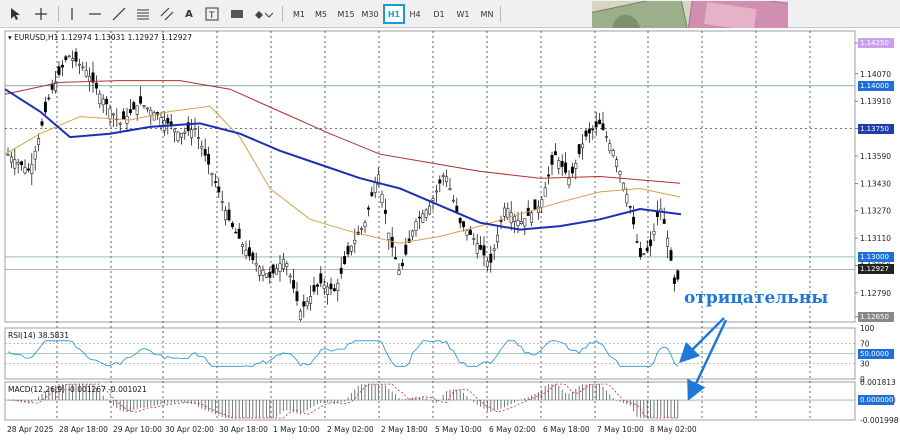  Describe the element at coordinates (77, 389) in the screenshot. I see `macd-info: MACD(12,26,9) -0.001267 -0.001021` at that location.